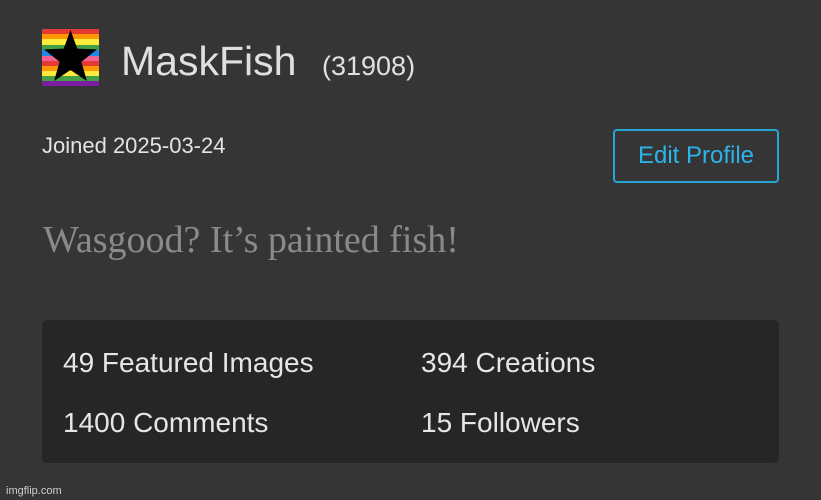 The height and width of the screenshot is (500, 821). What do you see at coordinates (508, 363) in the screenshot?
I see `stat-creations: 394 Creations` at bounding box center [508, 363].